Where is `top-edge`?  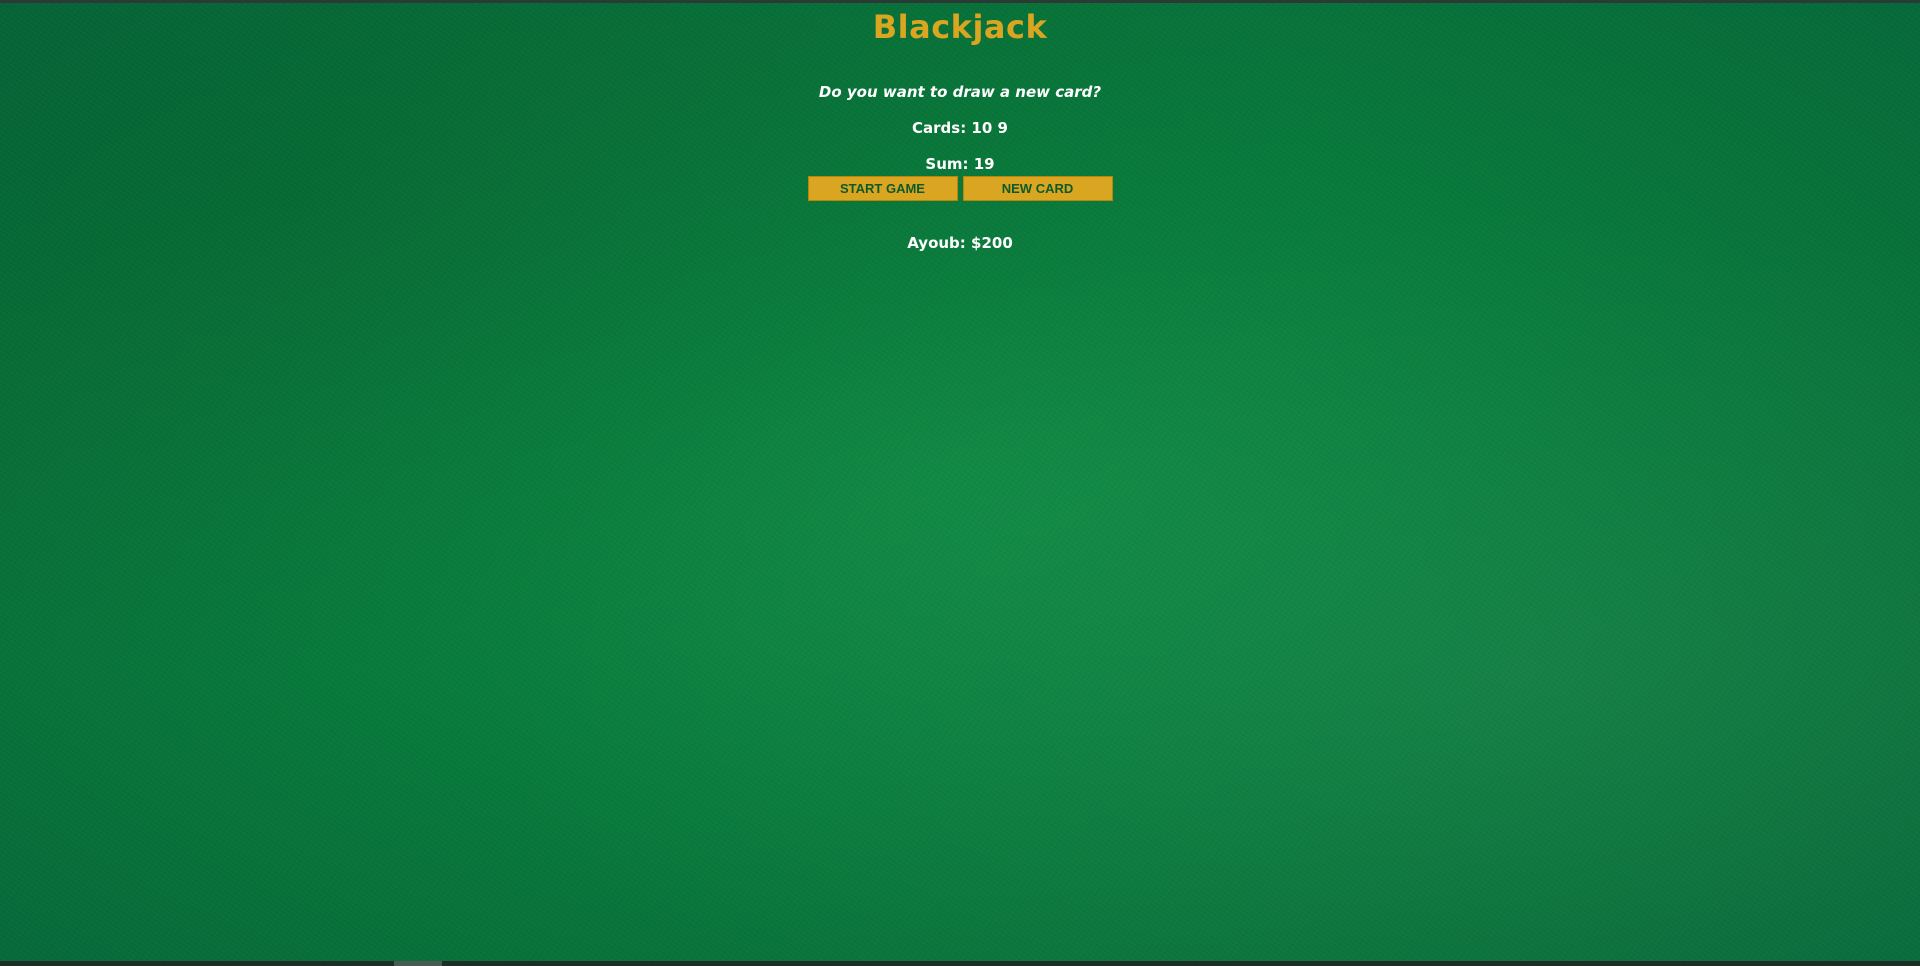 top-edge is located at coordinates (960, 1).